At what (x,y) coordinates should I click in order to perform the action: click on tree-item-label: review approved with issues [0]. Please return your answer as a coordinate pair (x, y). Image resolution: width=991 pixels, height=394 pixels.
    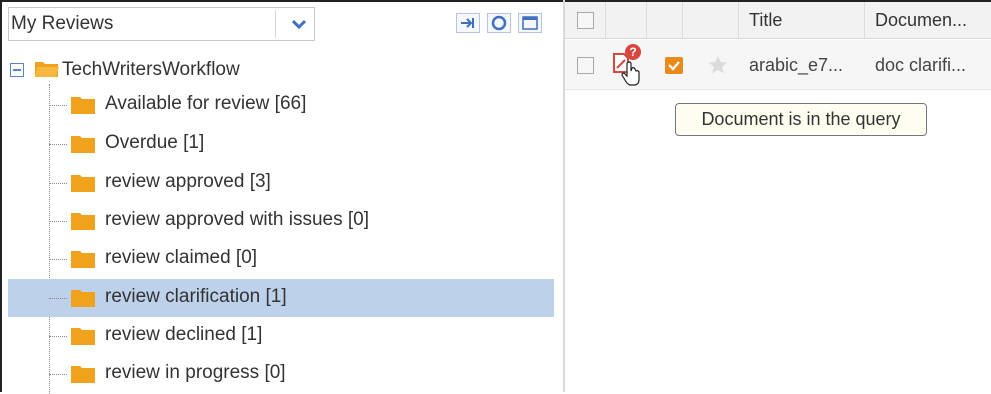
    Looking at the image, I should click on (237, 219).